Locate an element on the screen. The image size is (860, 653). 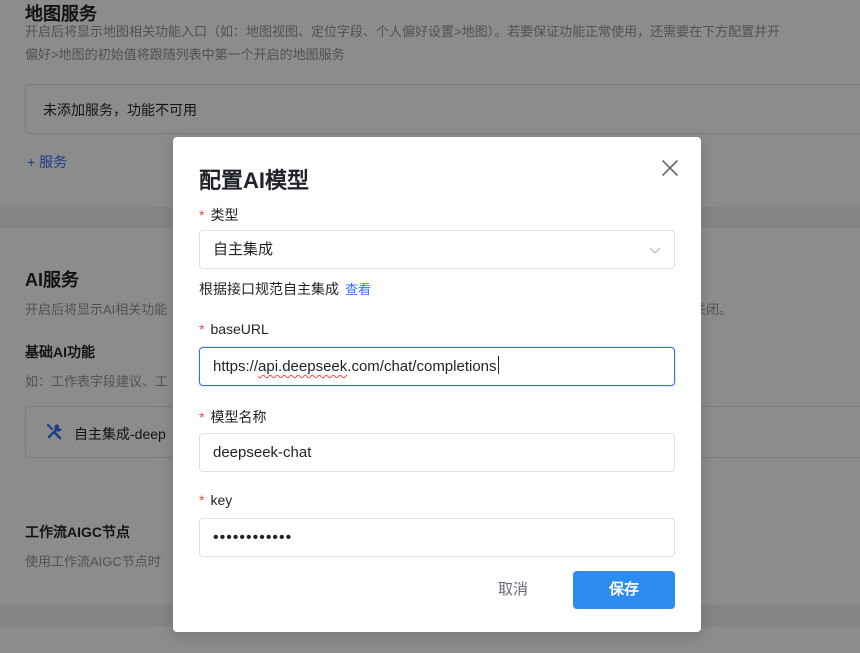
dialog-title: 配置AI模型 is located at coordinates (254, 180).